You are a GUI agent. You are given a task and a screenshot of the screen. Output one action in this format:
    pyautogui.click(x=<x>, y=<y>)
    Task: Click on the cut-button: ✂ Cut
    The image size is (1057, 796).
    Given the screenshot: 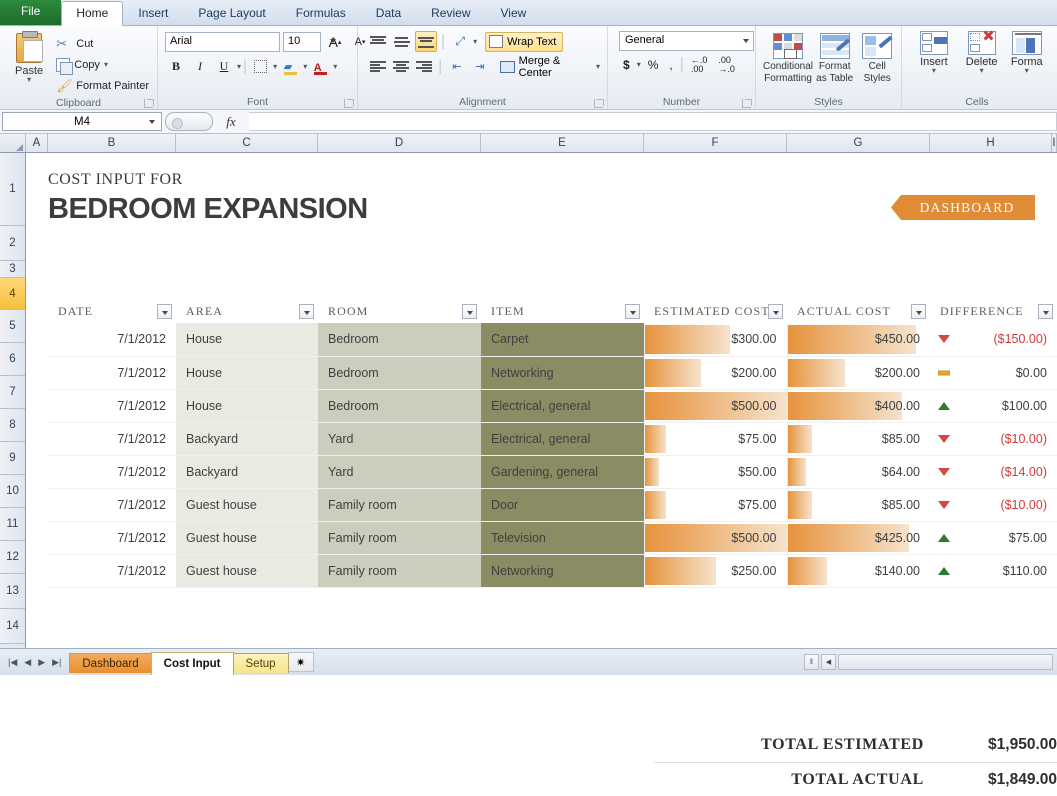 What is the action you would take?
    pyautogui.click(x=102, y=43)
    